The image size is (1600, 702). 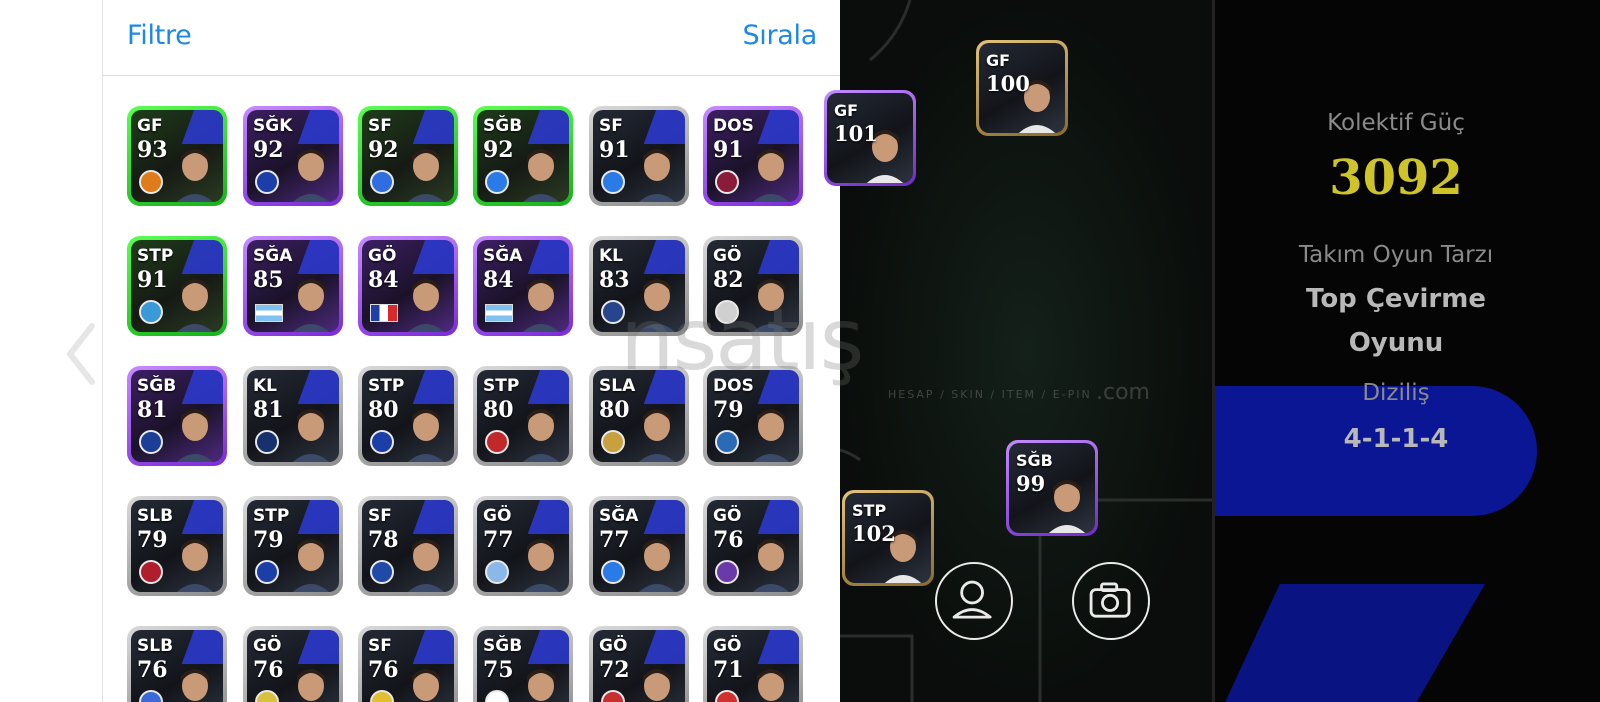 I want to click on pitch-player-card: GF 101, so click(x=870, y=138).